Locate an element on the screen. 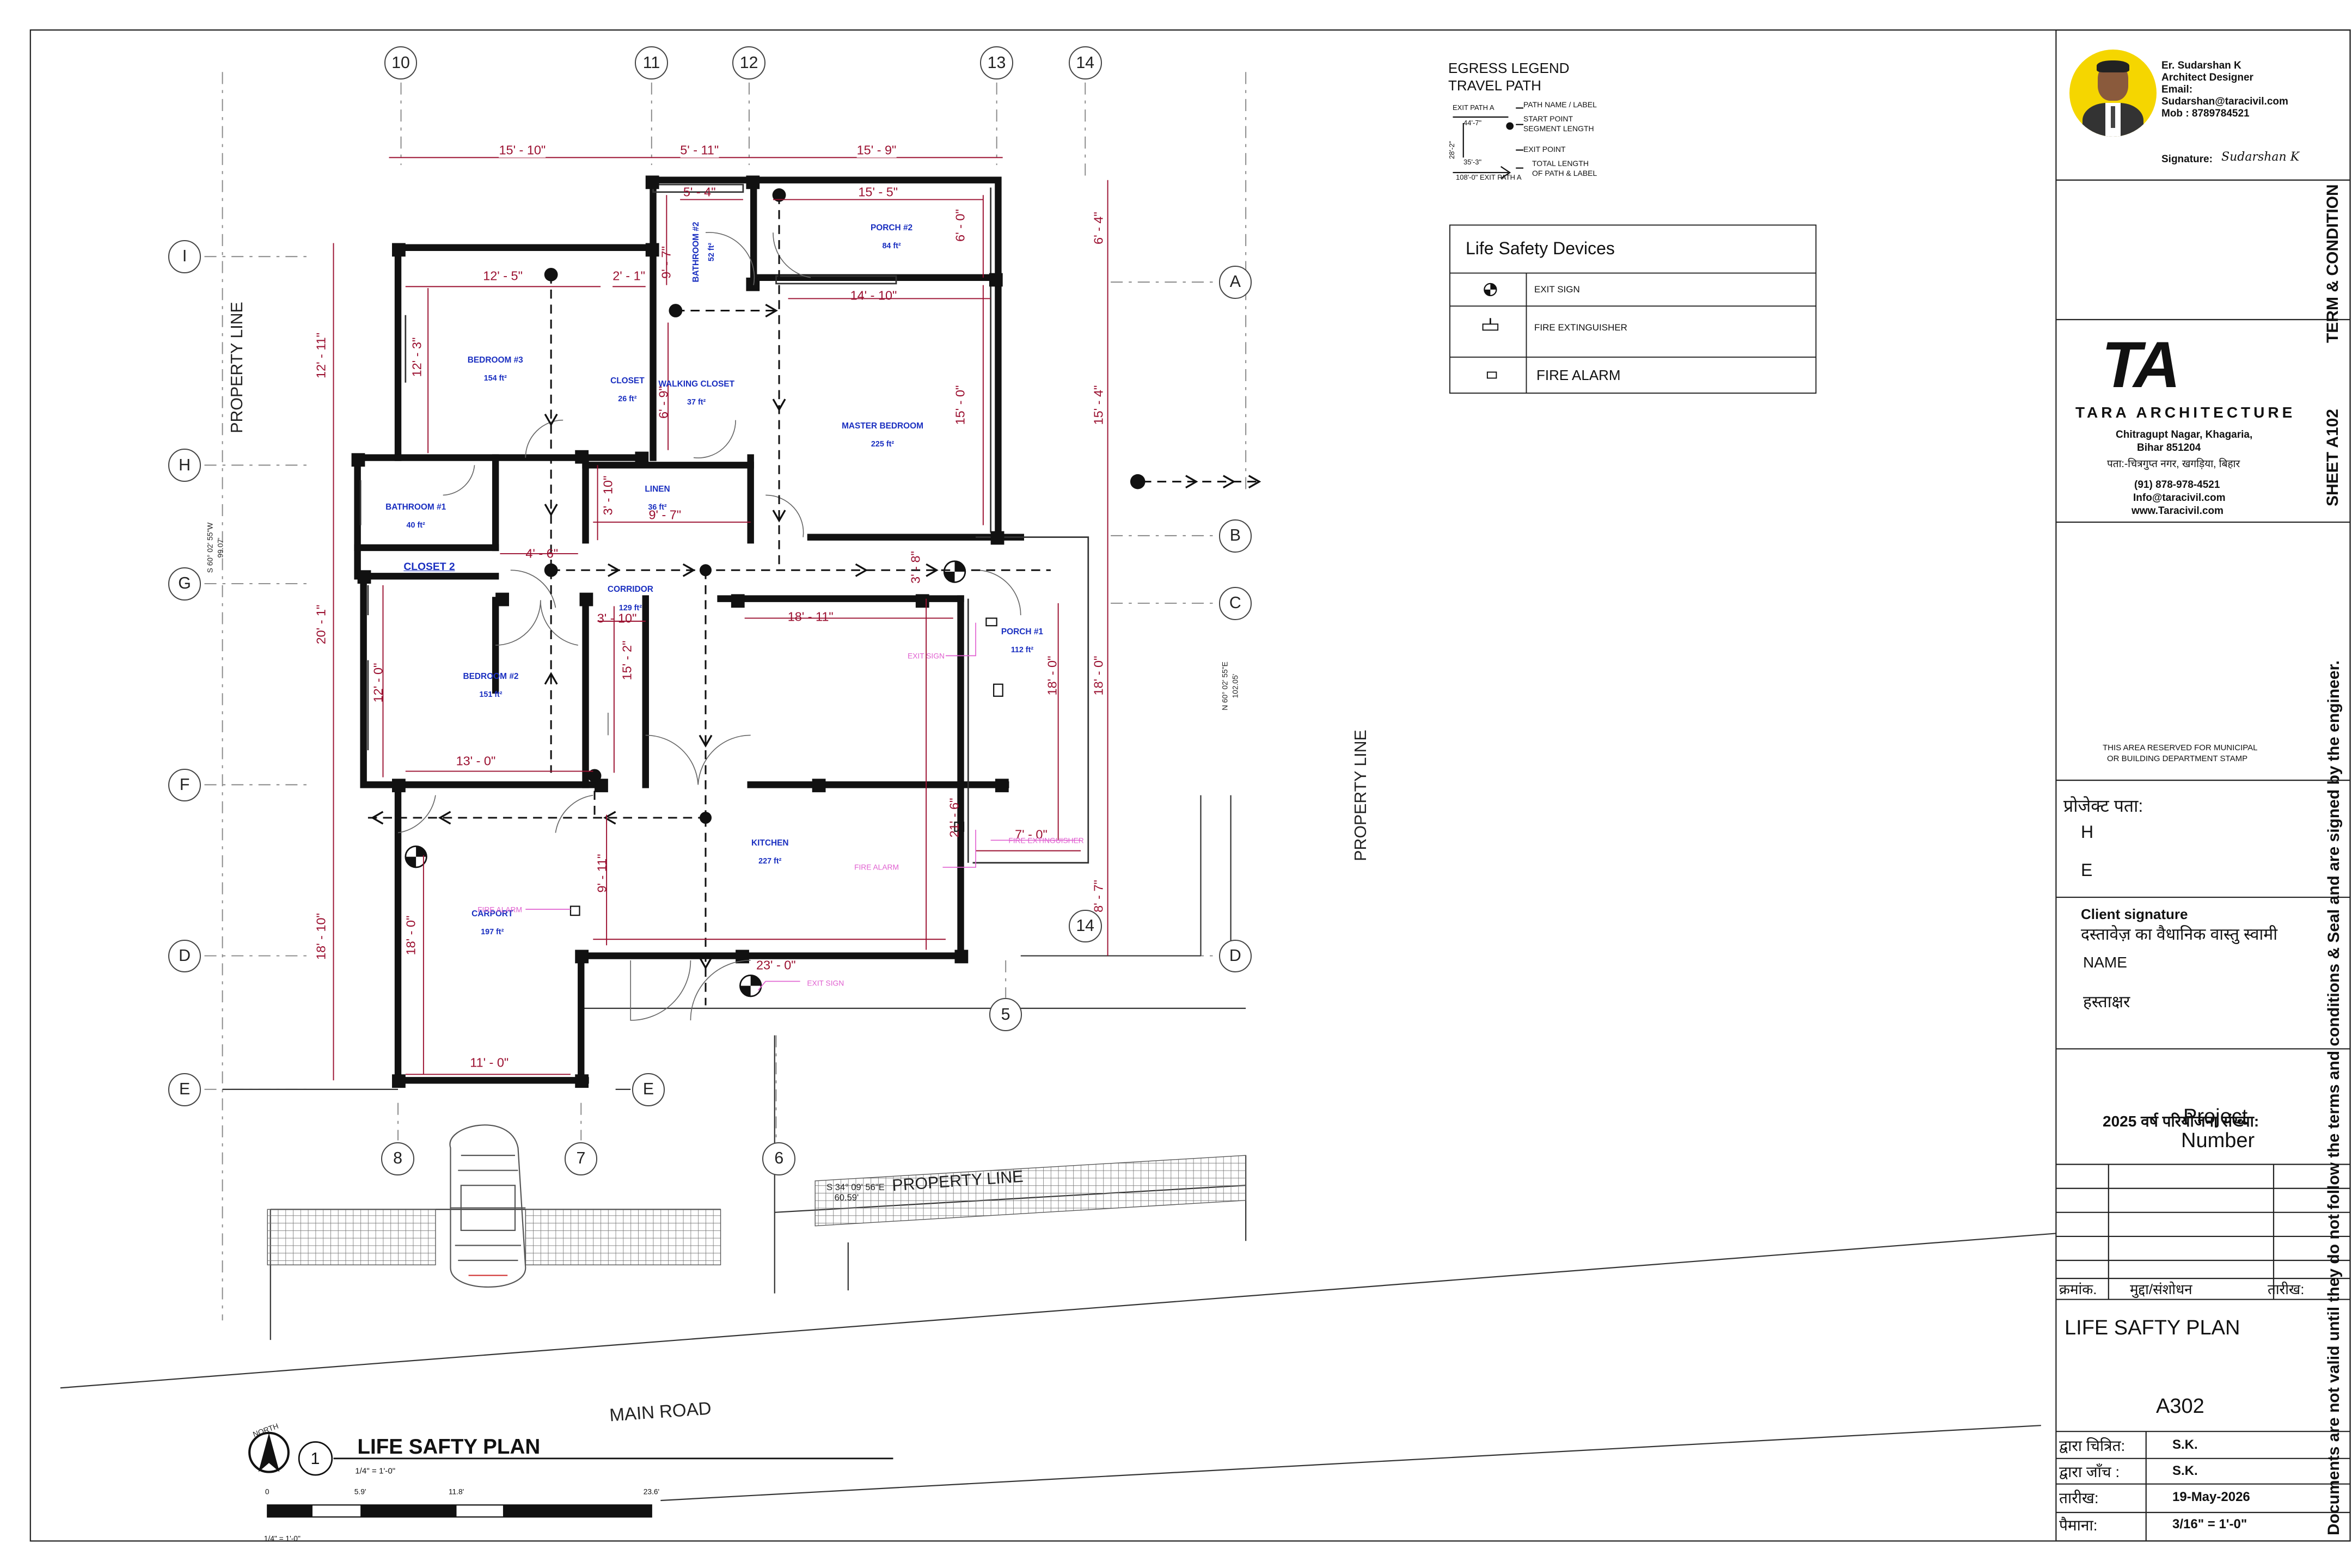 Image resolution: width=2352 pixels, height=1568 pixels. room-name: CORRIDOR is located at coordinates (630, 590).